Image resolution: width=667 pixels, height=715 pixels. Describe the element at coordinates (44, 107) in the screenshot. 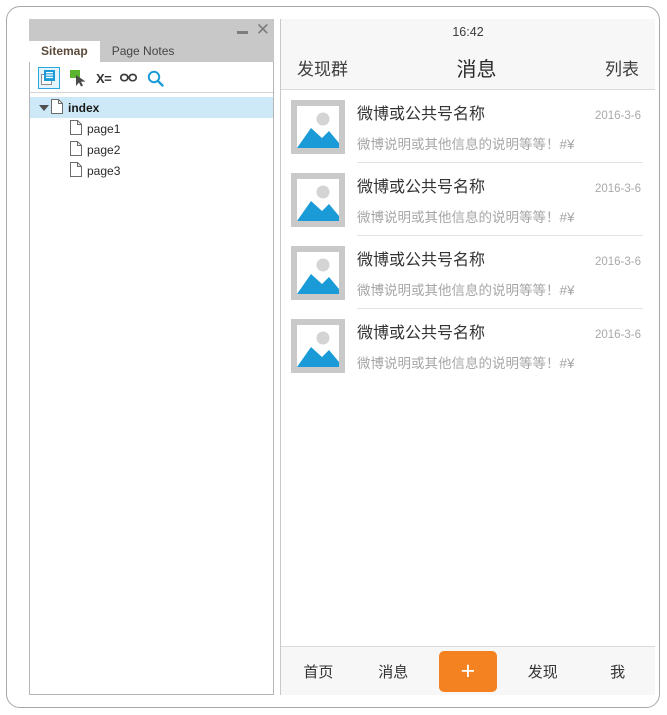

I see `chevron-down-icon` at that location.